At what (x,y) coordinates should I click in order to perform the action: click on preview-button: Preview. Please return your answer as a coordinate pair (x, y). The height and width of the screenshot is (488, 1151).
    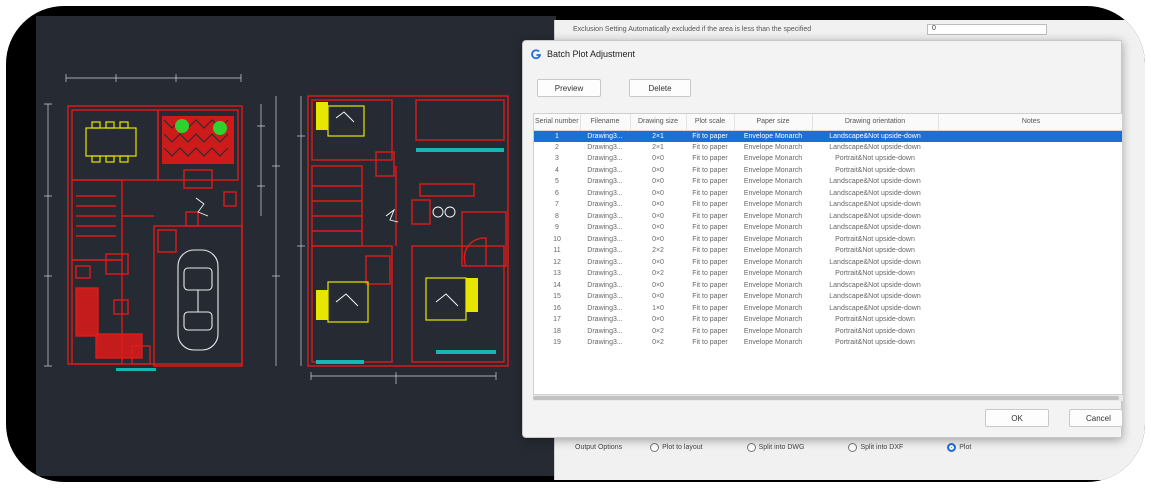
    Looking at the image, I should click on (569, 88).